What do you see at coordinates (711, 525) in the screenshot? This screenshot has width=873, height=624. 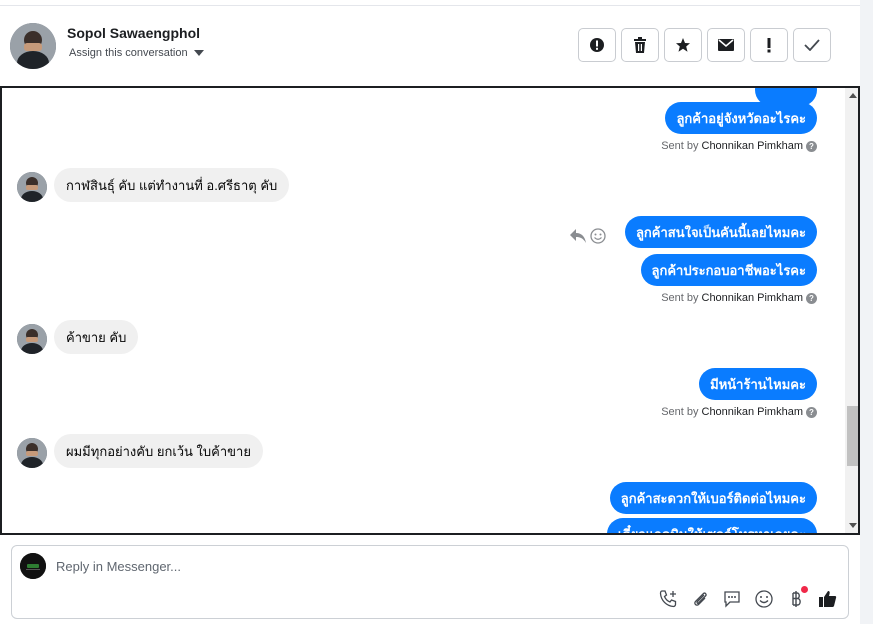 I see `outgoing-message-partial: เดี๋ยวแอดมินให้เซลล์โทรหาเลยคะ` at bounding box center [711, 525].